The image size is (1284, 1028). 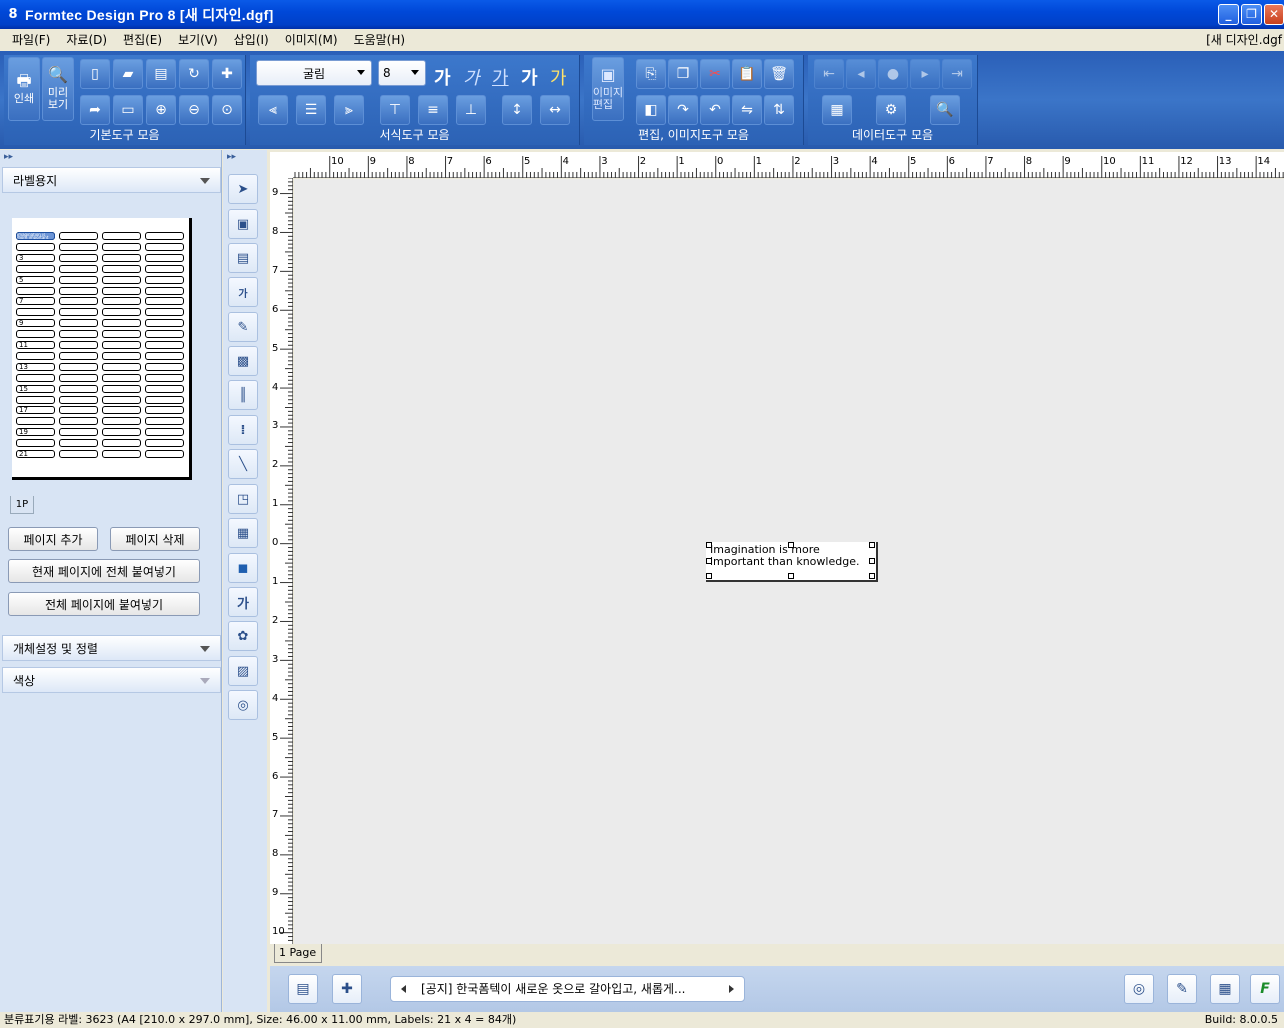 What do you see at coordinates (715, 110) in the screenshot?
I see `undo-icon: ↶` at bounding box center [715, 110].